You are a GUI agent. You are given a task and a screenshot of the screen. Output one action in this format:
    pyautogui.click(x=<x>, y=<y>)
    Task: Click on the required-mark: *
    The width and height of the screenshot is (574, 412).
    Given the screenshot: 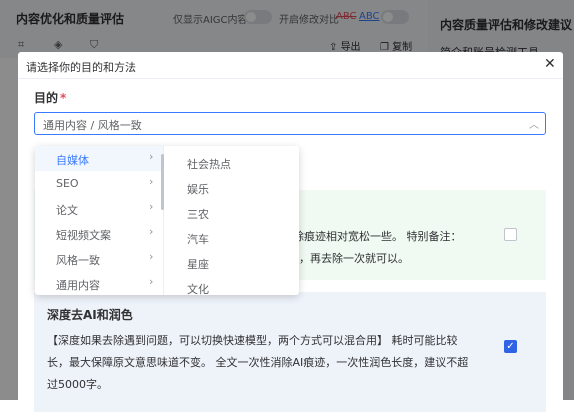 What is the action you would take?
    pyautogui.click(x=63, y=98)
    